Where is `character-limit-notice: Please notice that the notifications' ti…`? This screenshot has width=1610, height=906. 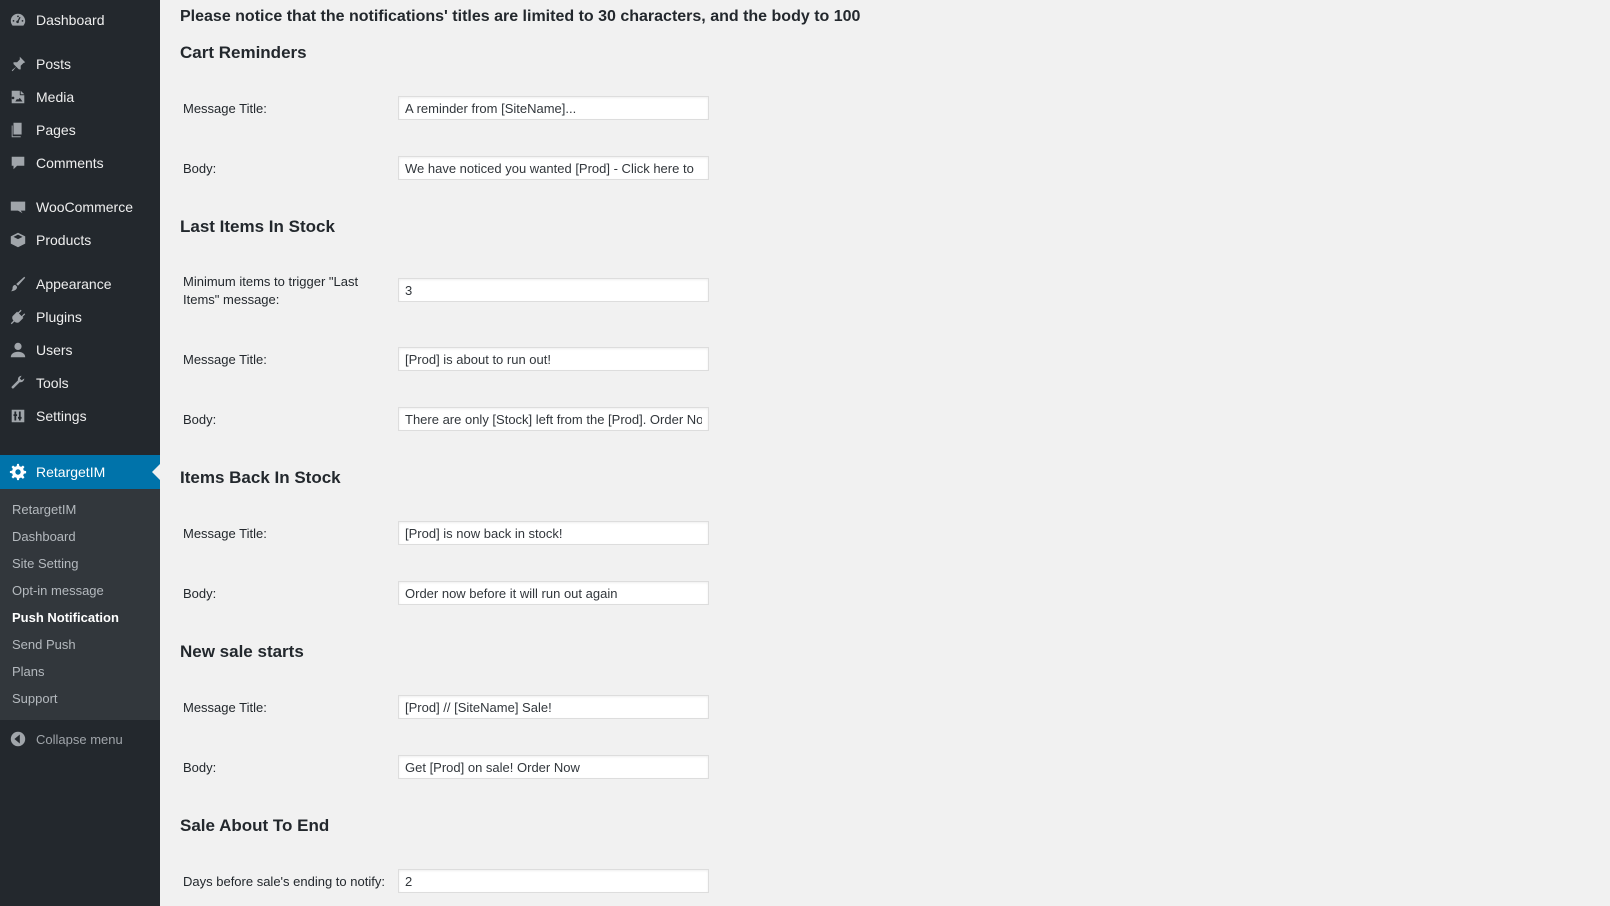
character-limit-notice: Please notice that the notifications' ti… is located at coordinates (520, 16).